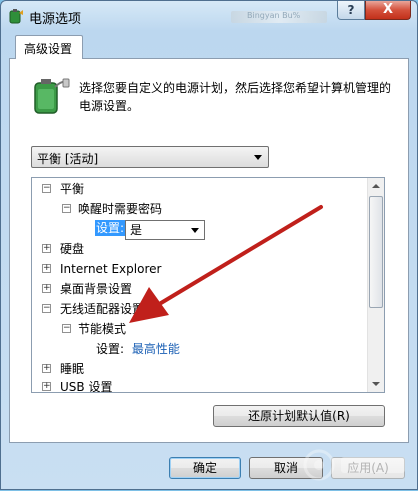  I want to click on tree-scrollbar, so click(375, 285).